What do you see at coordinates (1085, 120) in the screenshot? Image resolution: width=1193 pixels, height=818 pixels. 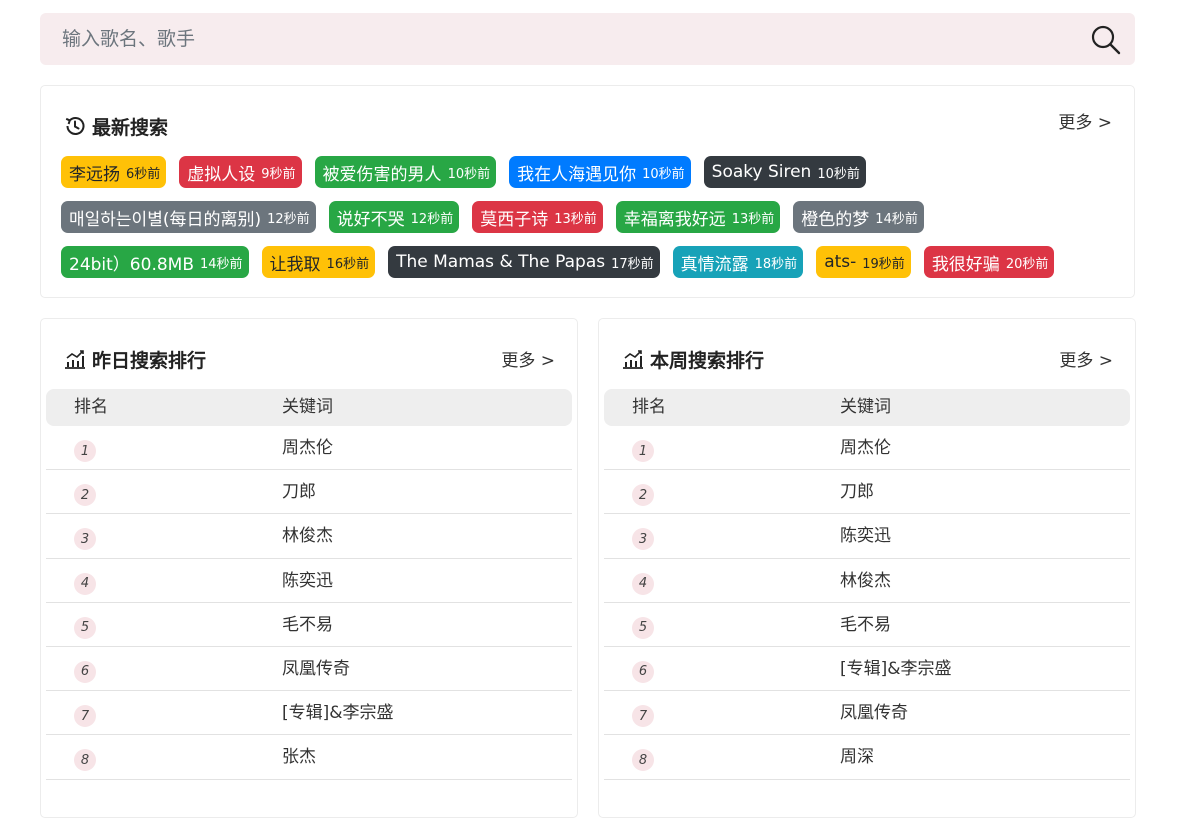 I see `recent-more-link: 更多 >` at bounding box center [1085, 120].